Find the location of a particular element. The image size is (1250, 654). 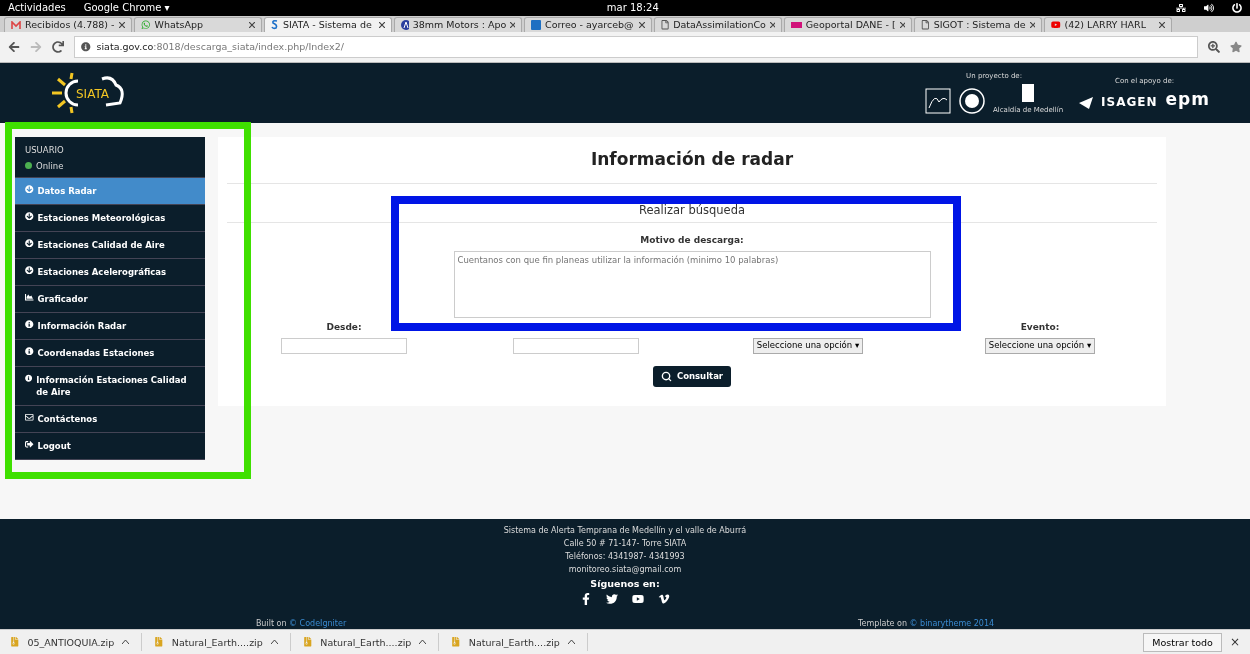

status-dot is located at coordinates (28, 166).